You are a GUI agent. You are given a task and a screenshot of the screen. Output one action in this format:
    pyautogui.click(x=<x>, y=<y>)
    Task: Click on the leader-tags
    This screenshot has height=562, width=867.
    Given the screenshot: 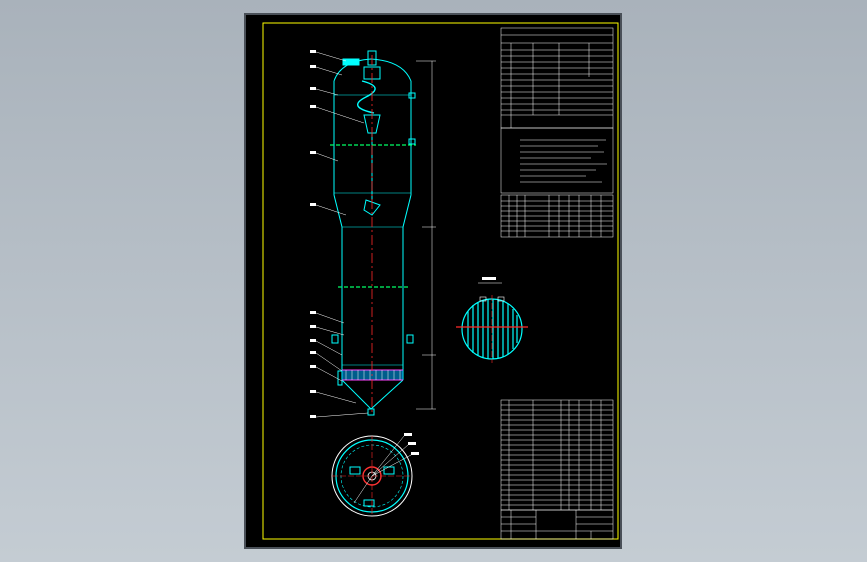 What is the action you would take?
    pyautogui.click(x=313, y=234)
    